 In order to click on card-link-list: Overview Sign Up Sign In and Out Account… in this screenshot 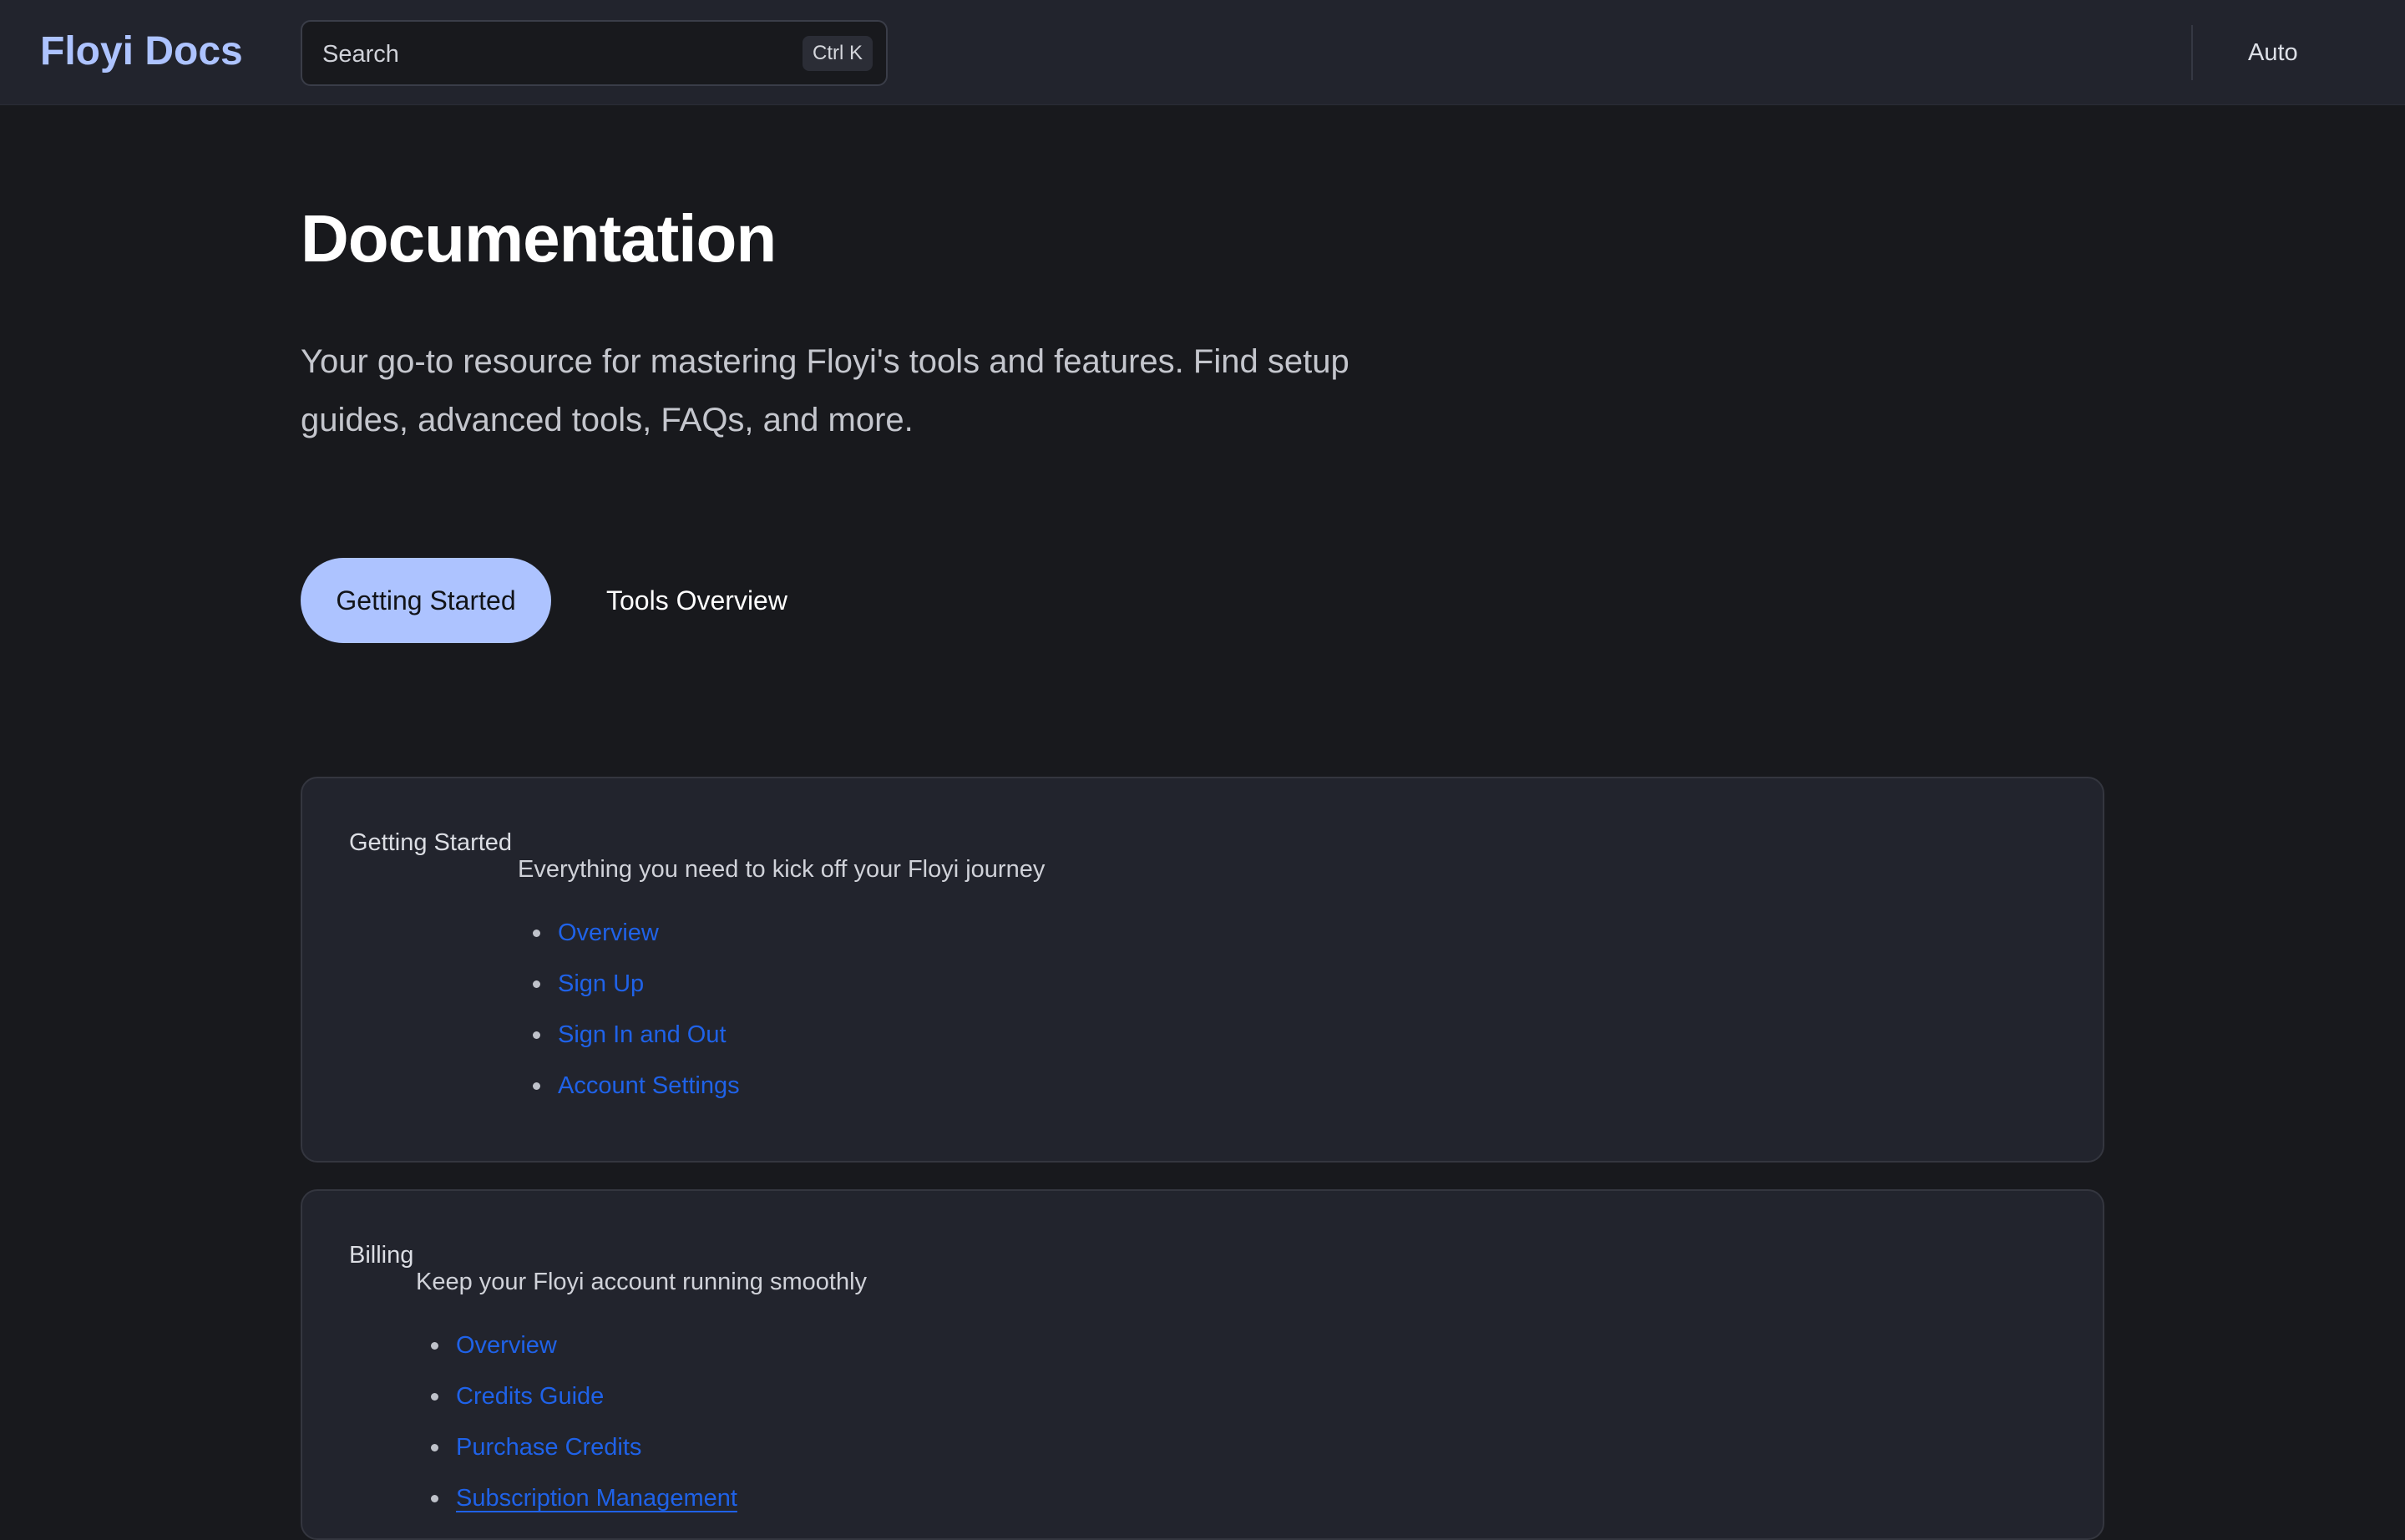, I will do `click(637, 1021)`.